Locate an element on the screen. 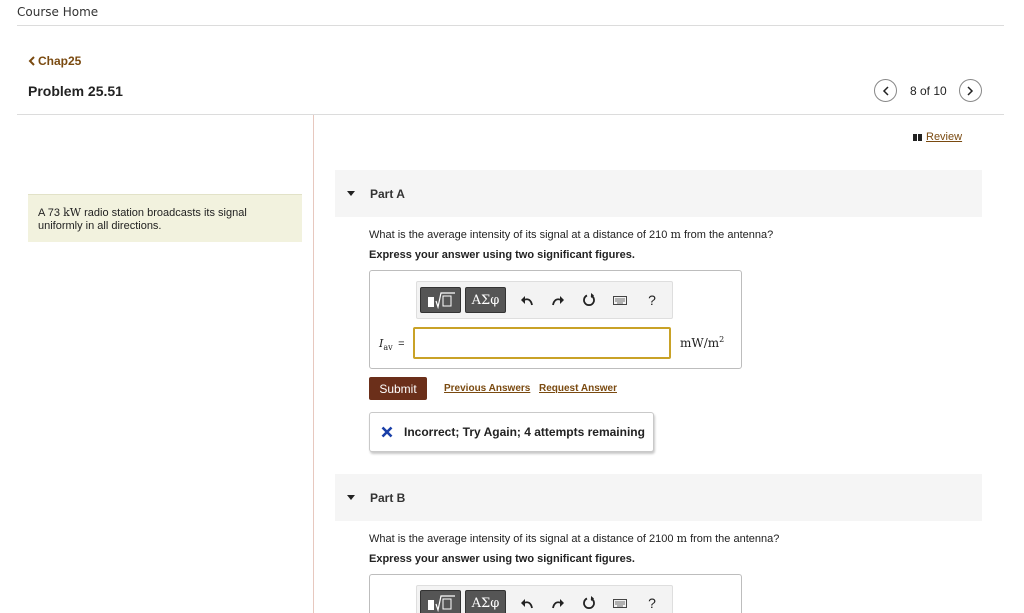  x-mark-icon is located at coordinates (387, 432).